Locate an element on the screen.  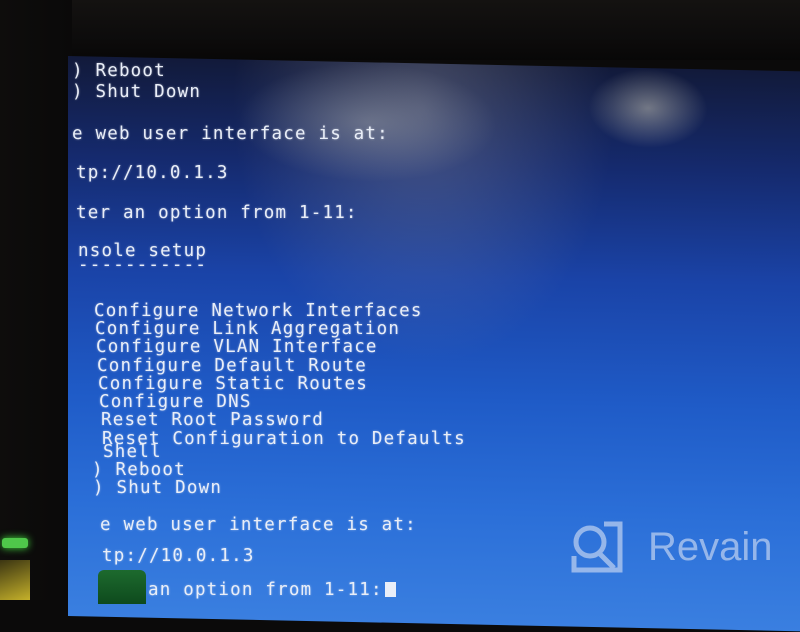
option-prompt-bottom: an option from 1-11: is located at coordinates (272, 590).